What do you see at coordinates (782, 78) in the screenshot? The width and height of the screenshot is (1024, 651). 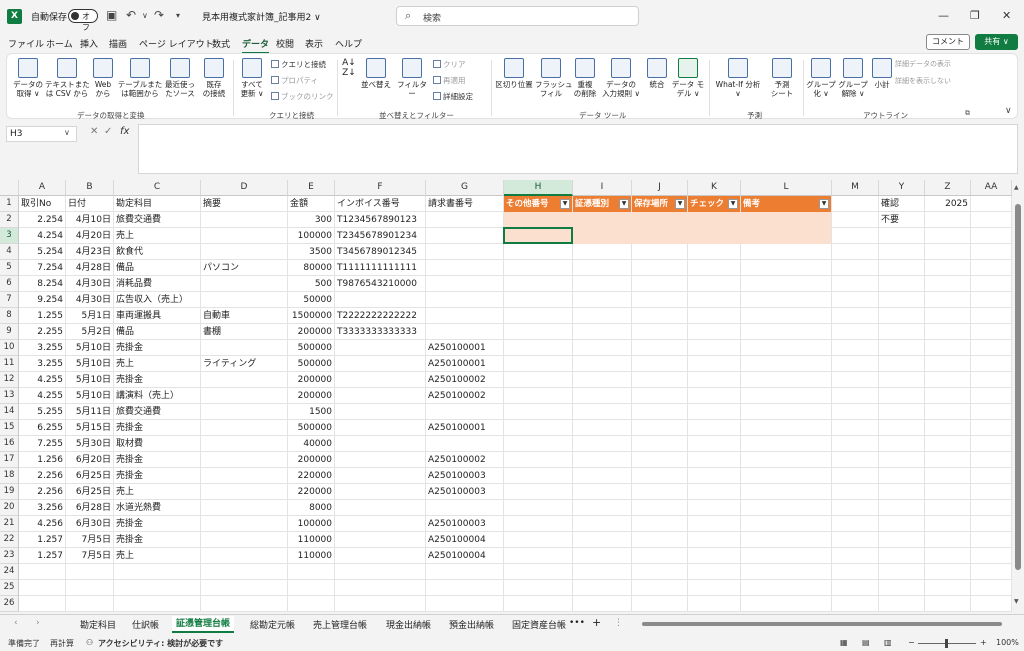 I see `forecast-sheet-button: 予測 シート` at bounding box center [782, 78].